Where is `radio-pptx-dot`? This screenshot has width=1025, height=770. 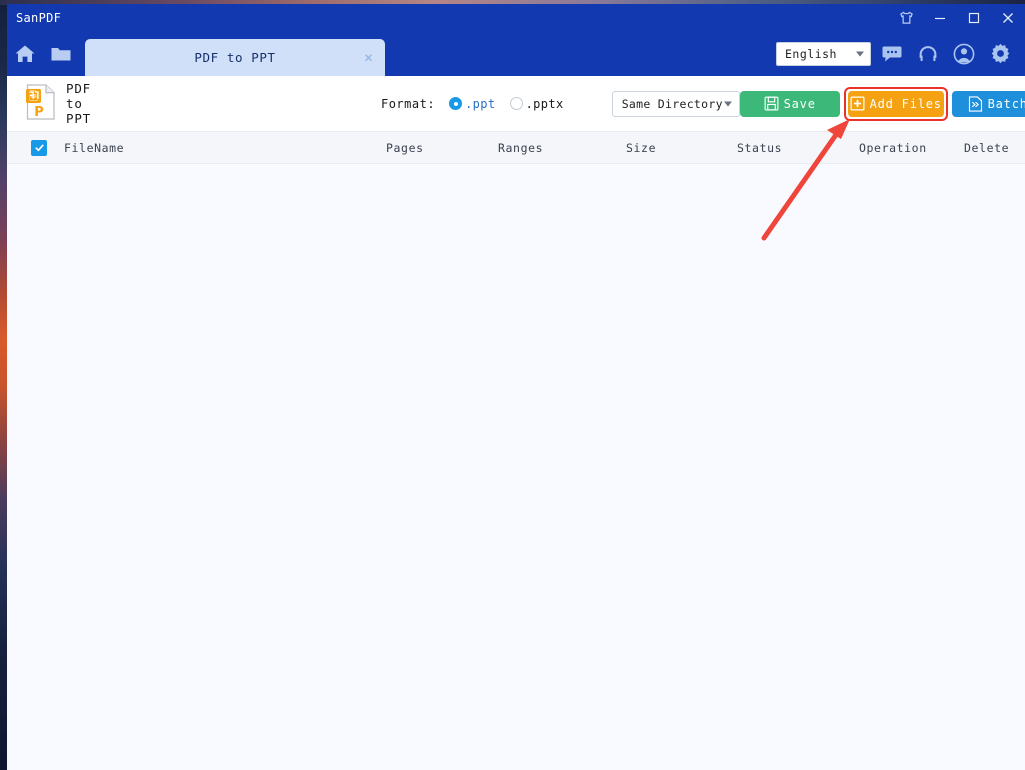
radio-pptx-dot is located at coordinates (516, 103).